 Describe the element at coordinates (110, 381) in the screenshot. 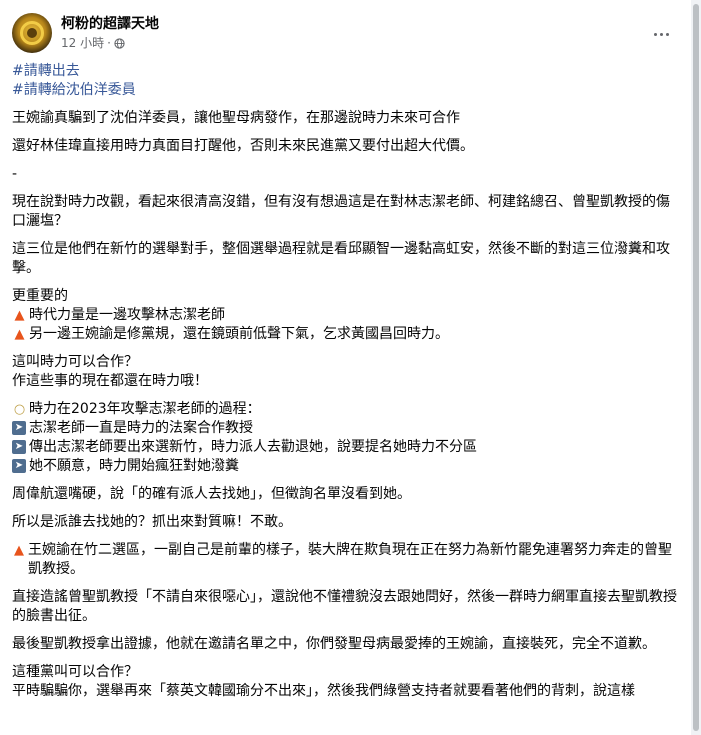

I see `paragraph: 作這些事的現在都還在時力哦！` at that location.